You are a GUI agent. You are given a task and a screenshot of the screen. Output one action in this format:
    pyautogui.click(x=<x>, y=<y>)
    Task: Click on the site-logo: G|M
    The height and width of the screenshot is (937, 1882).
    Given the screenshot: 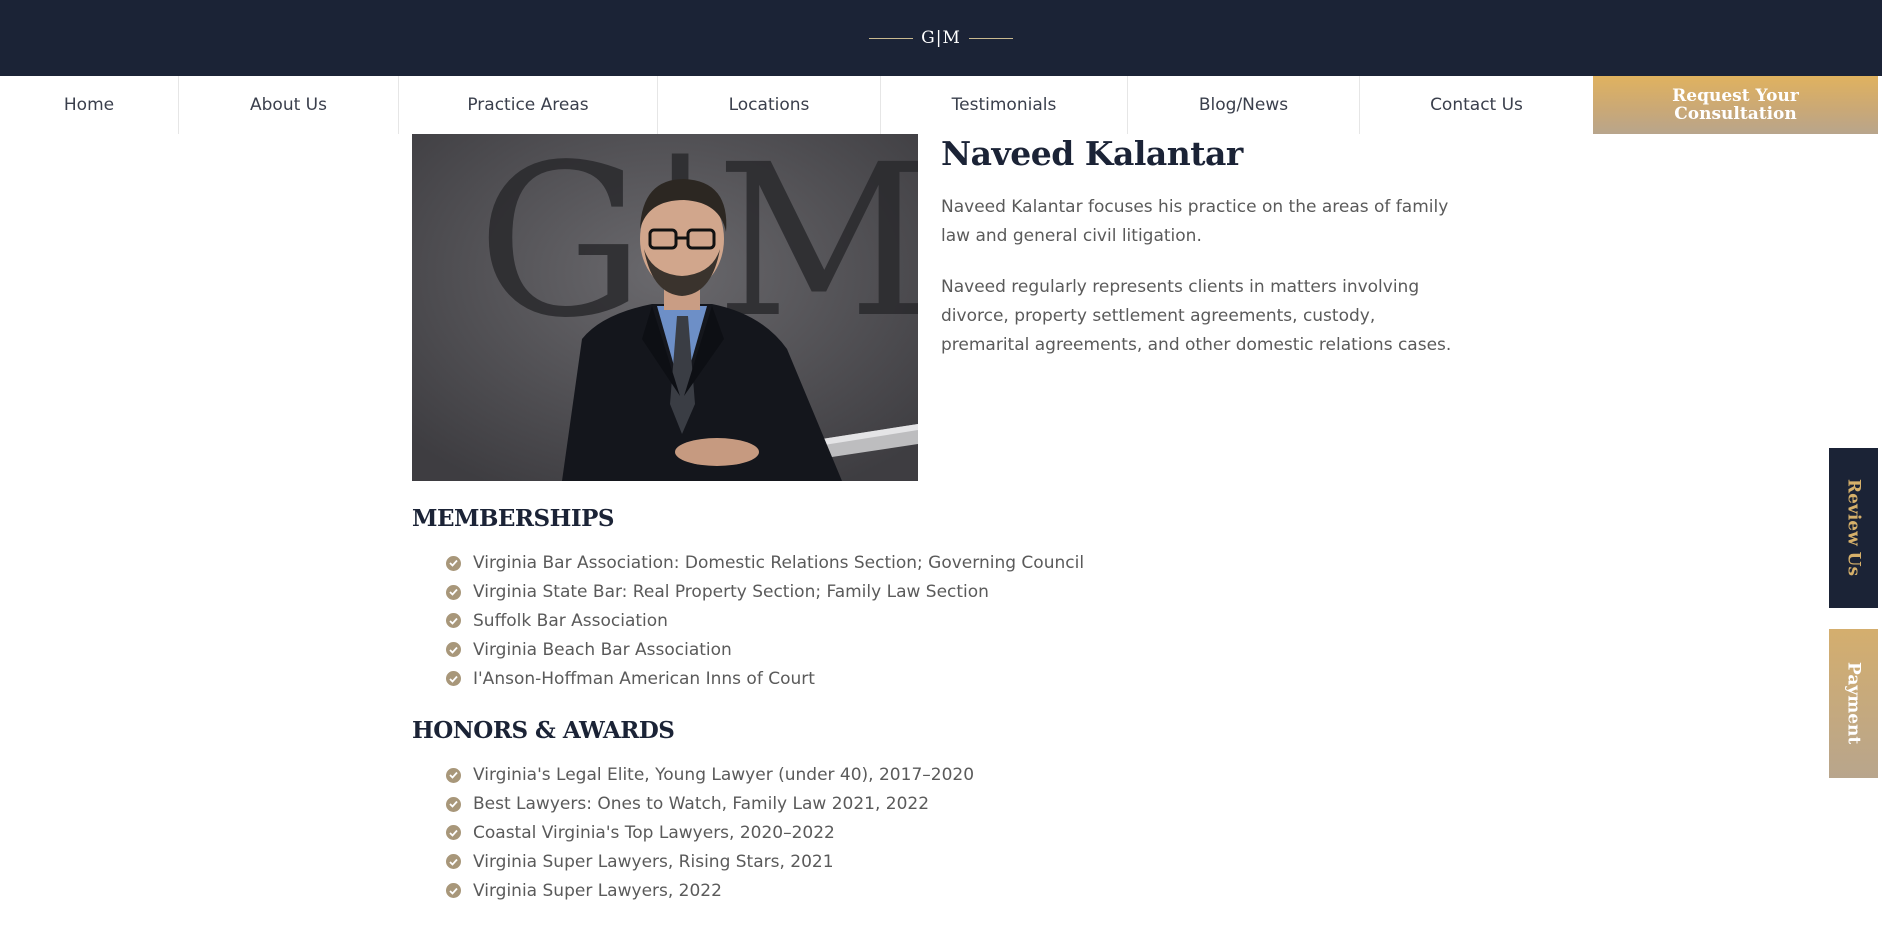 What is the action you would take?
    pyautogui.click(x=941, y=38)
    